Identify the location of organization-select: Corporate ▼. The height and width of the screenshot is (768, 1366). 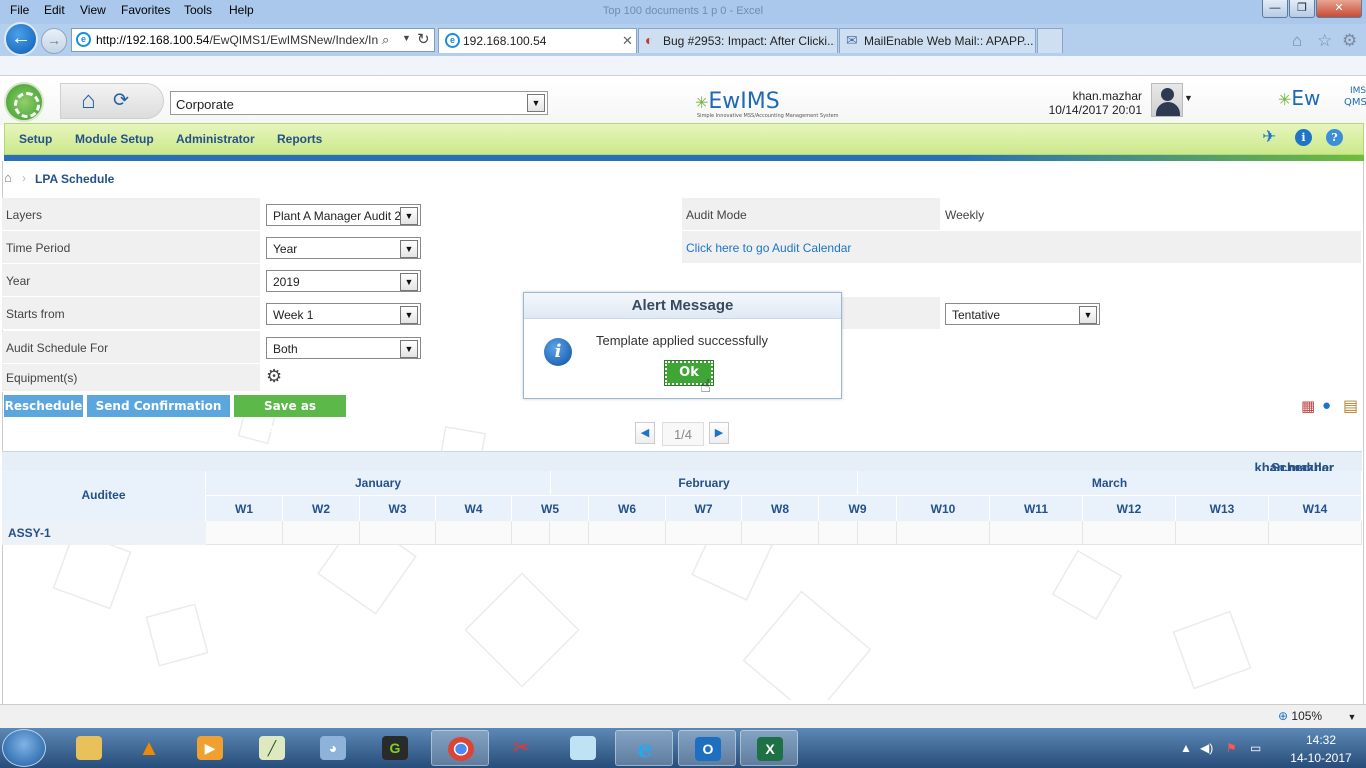
(359, 103).